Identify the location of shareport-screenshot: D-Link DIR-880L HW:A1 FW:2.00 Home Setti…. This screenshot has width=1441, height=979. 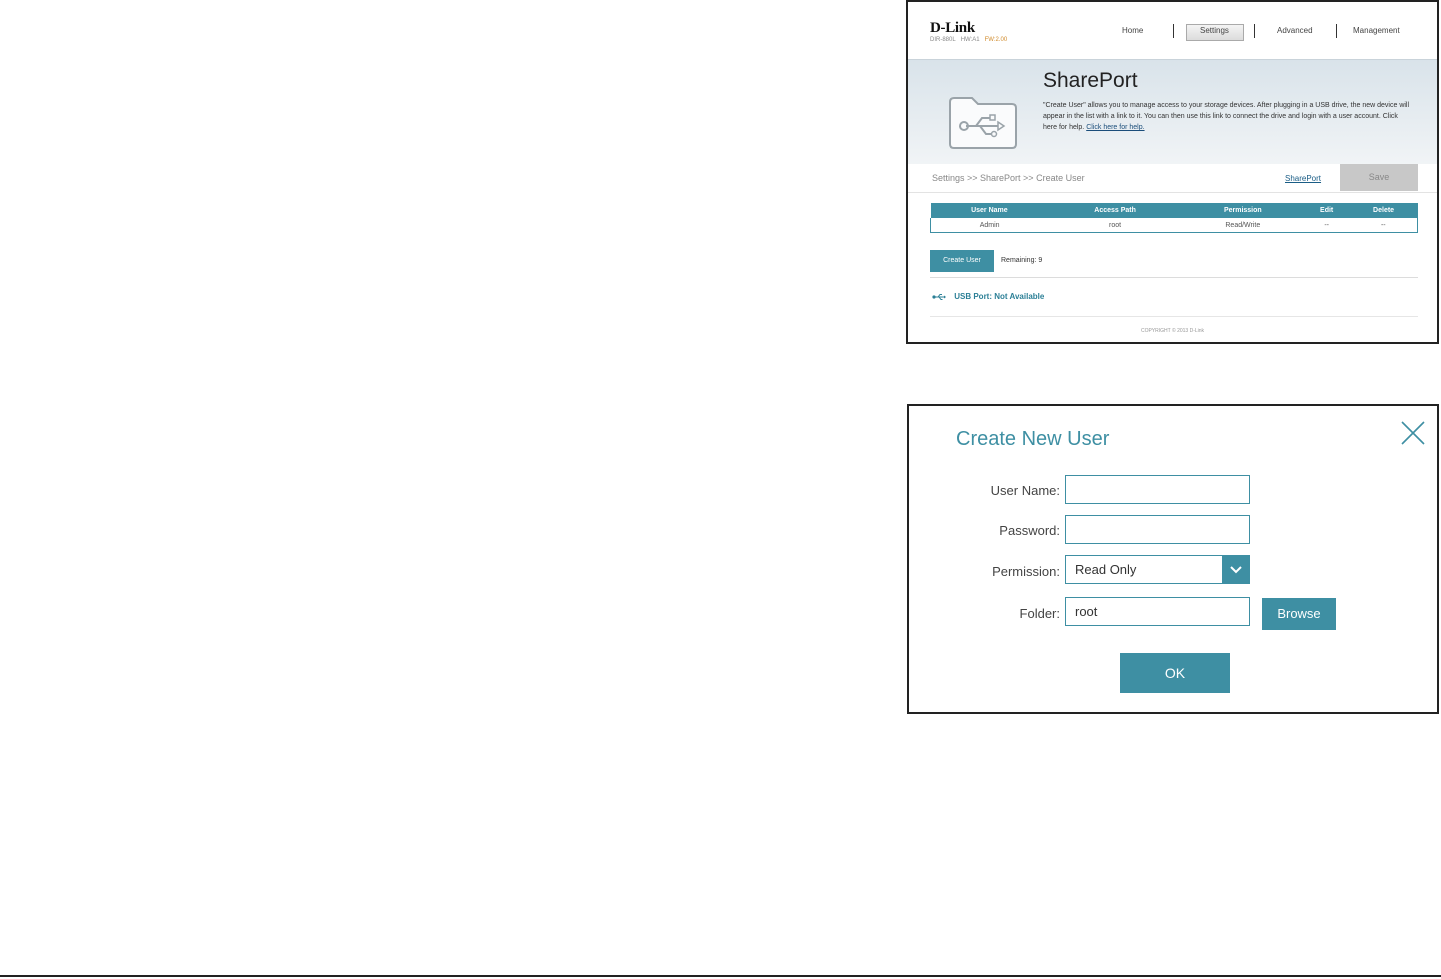
(1172, 172).